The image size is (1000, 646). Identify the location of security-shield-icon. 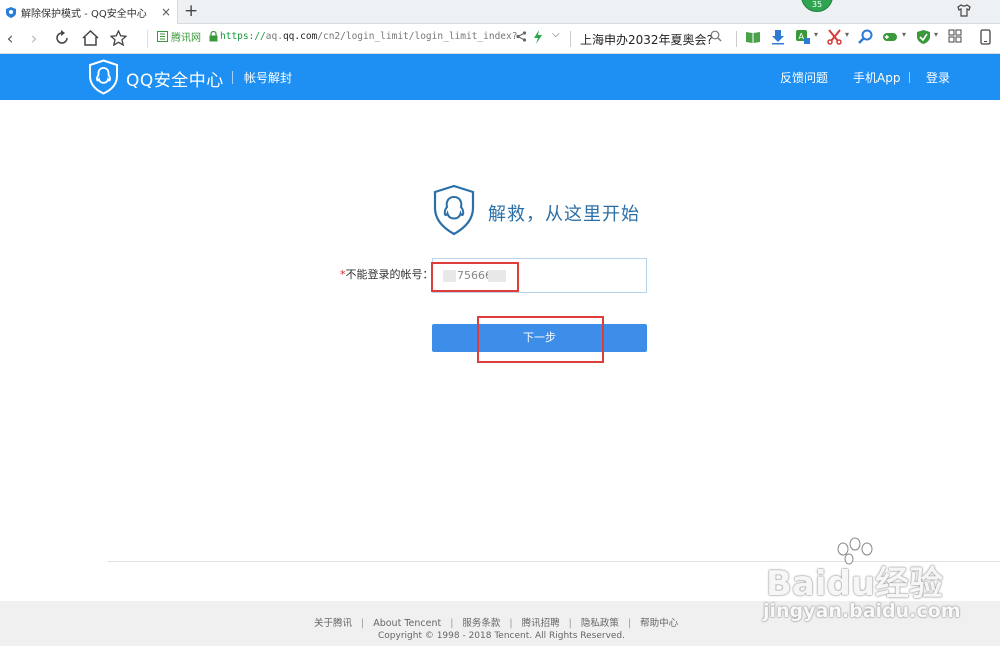
(923, 37).